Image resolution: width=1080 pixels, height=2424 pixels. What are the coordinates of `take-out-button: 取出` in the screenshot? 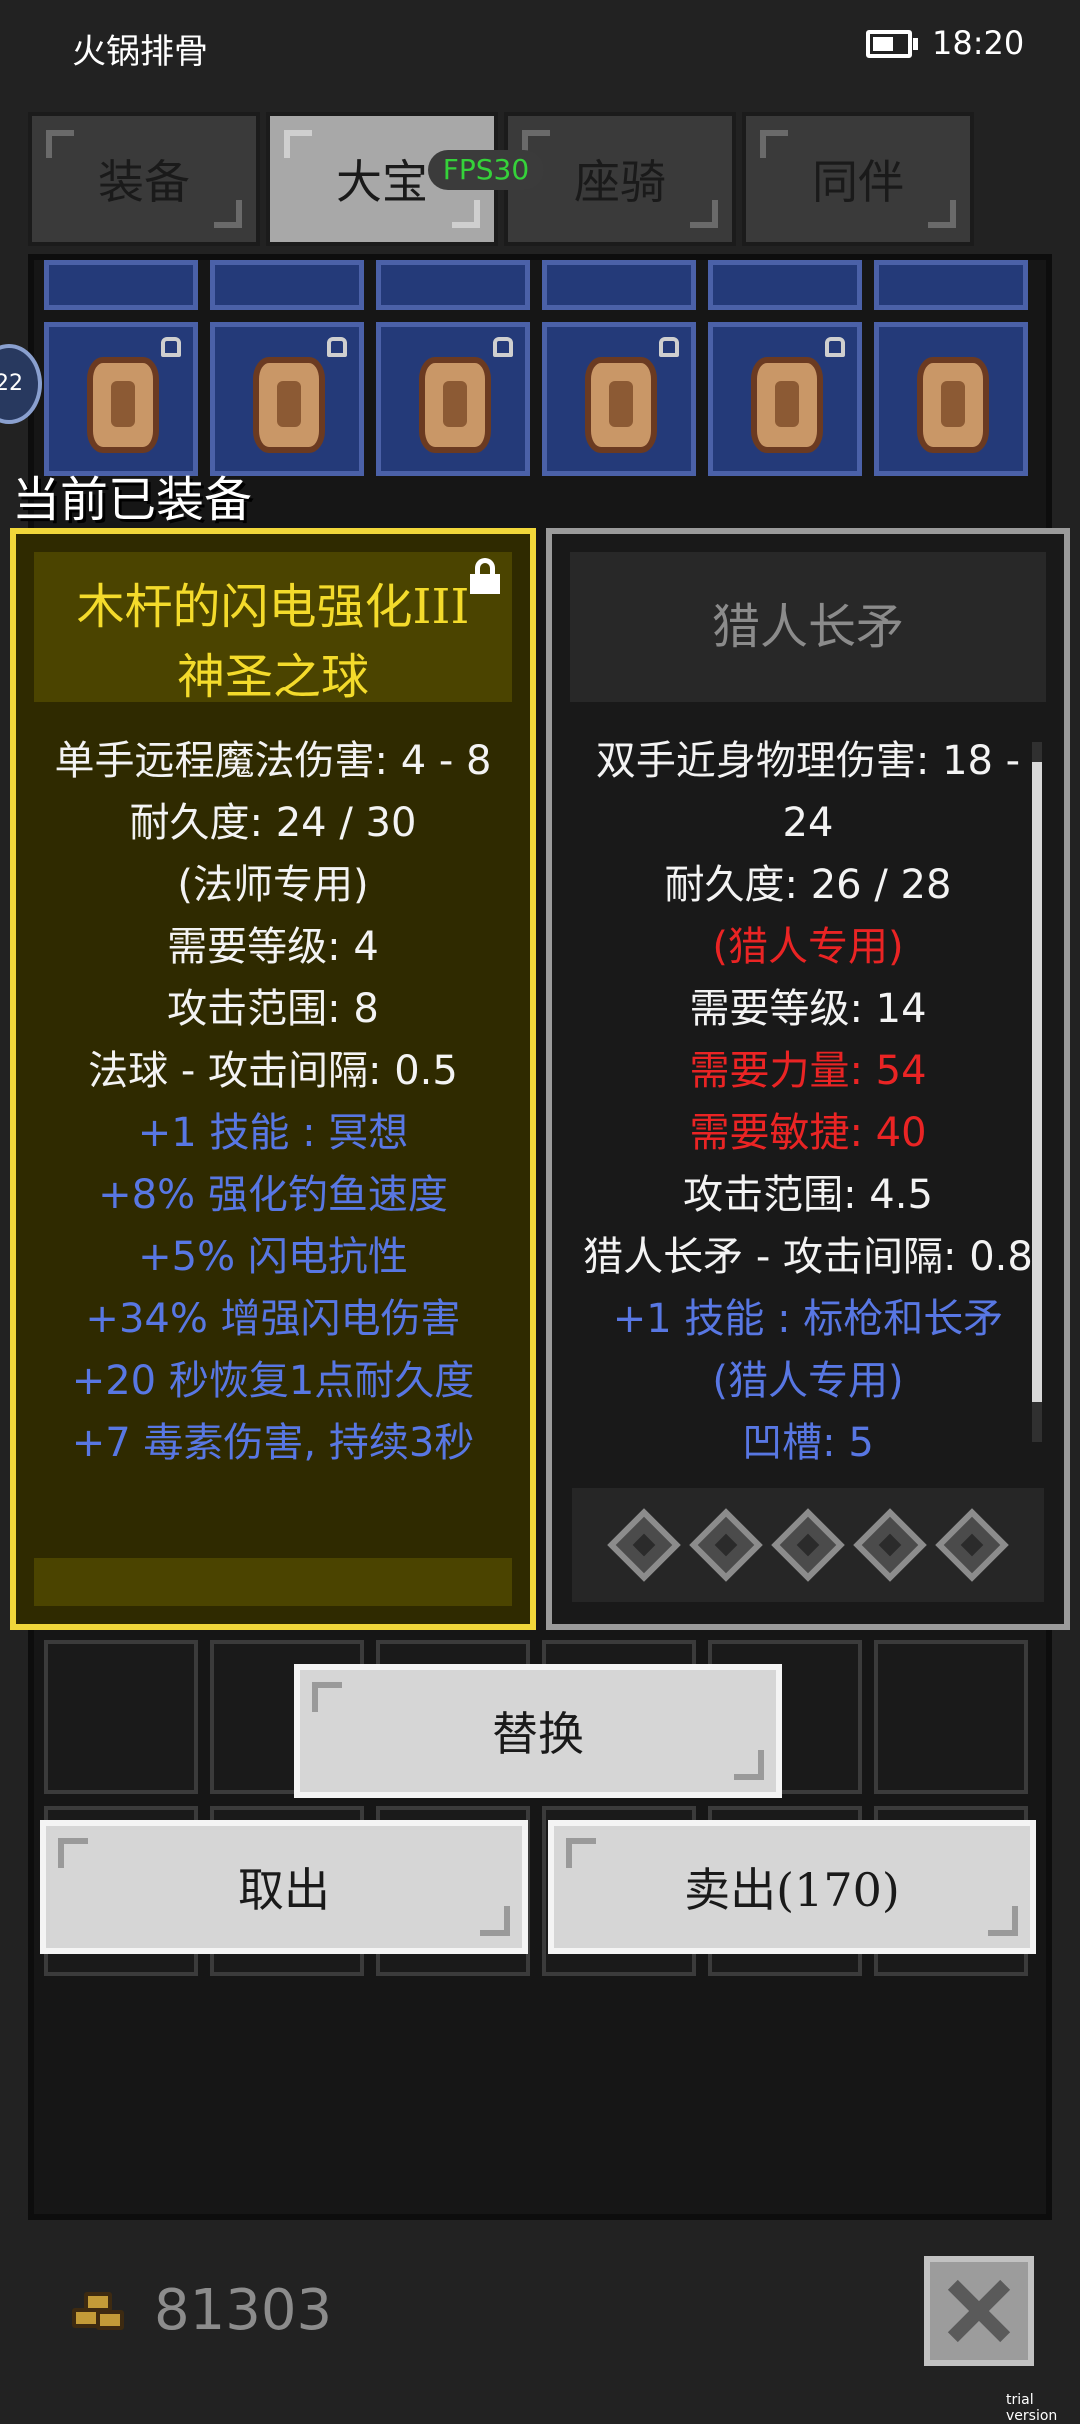 It's located at (284, 1887).